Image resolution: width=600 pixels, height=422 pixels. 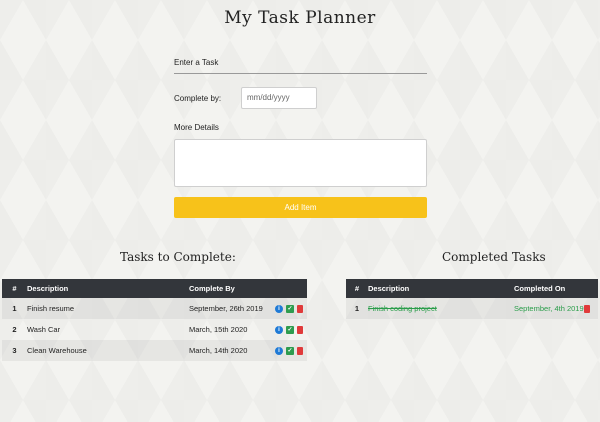 What do you see at coordinates (14, 329) in the screenshot?
I see `row-number: 2` at bounding box center [14, 329].